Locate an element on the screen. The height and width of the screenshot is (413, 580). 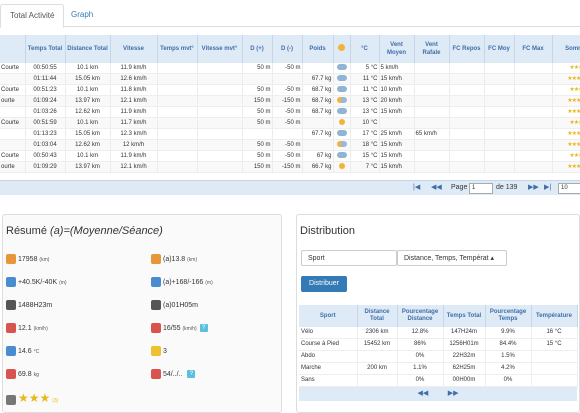
column-header: FC Moy is located at coordinates (499, 49).